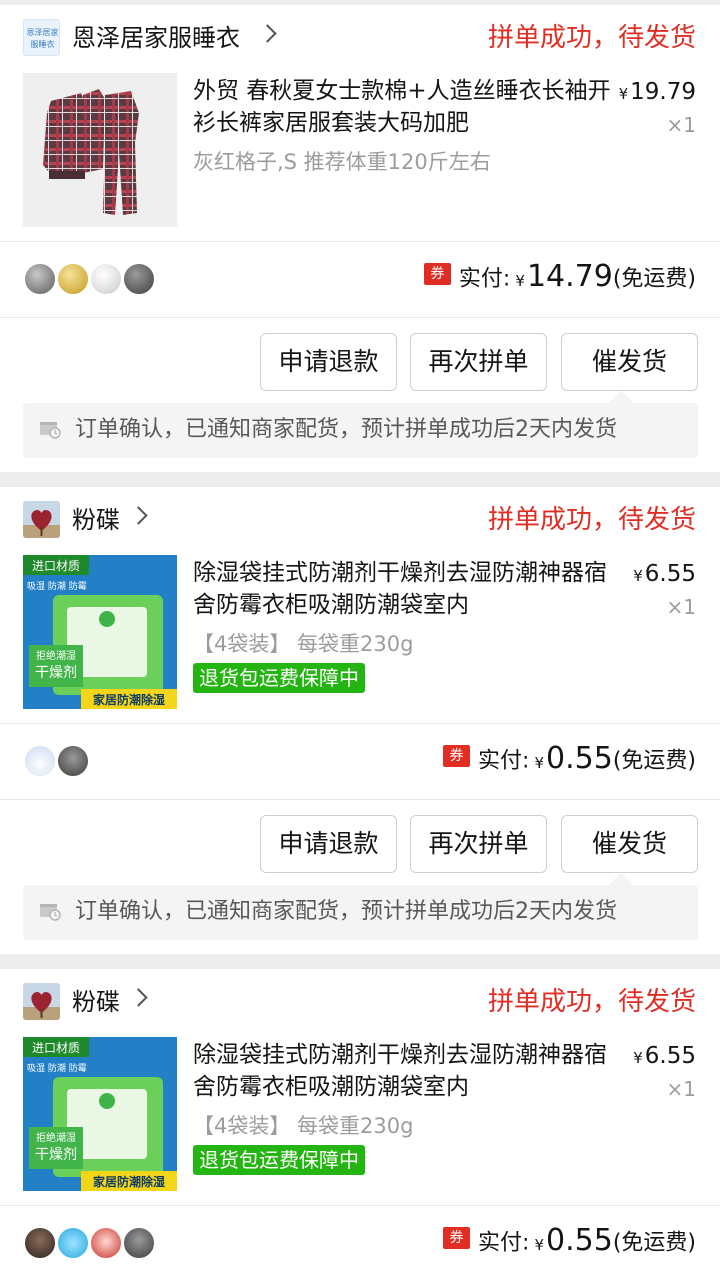 The width and height of the screenshot is (720, 1271). What do you see at coordinates (43, 32) in the screenshot?
I see `svg-text: 恩泽居家` at bounding box center [43, 32].